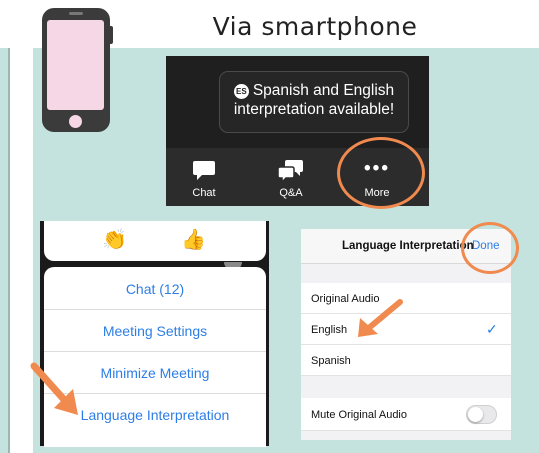 The height and width of the screenshot is (453, 539). What do you see at coordinates (54, 388) in the screenshot?
I see `orange-arrow-icon-language` at bounding box center [54, 388].